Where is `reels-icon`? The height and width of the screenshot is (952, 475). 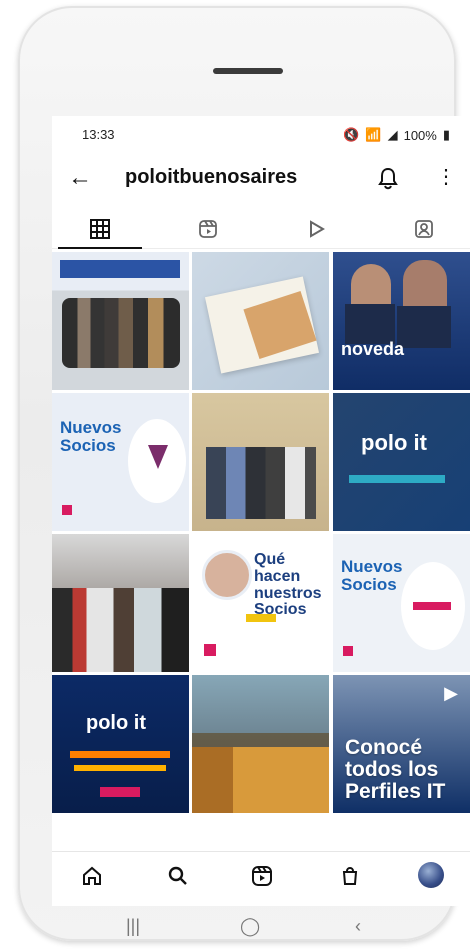
reels-icon is located at coordinates (262, 878).